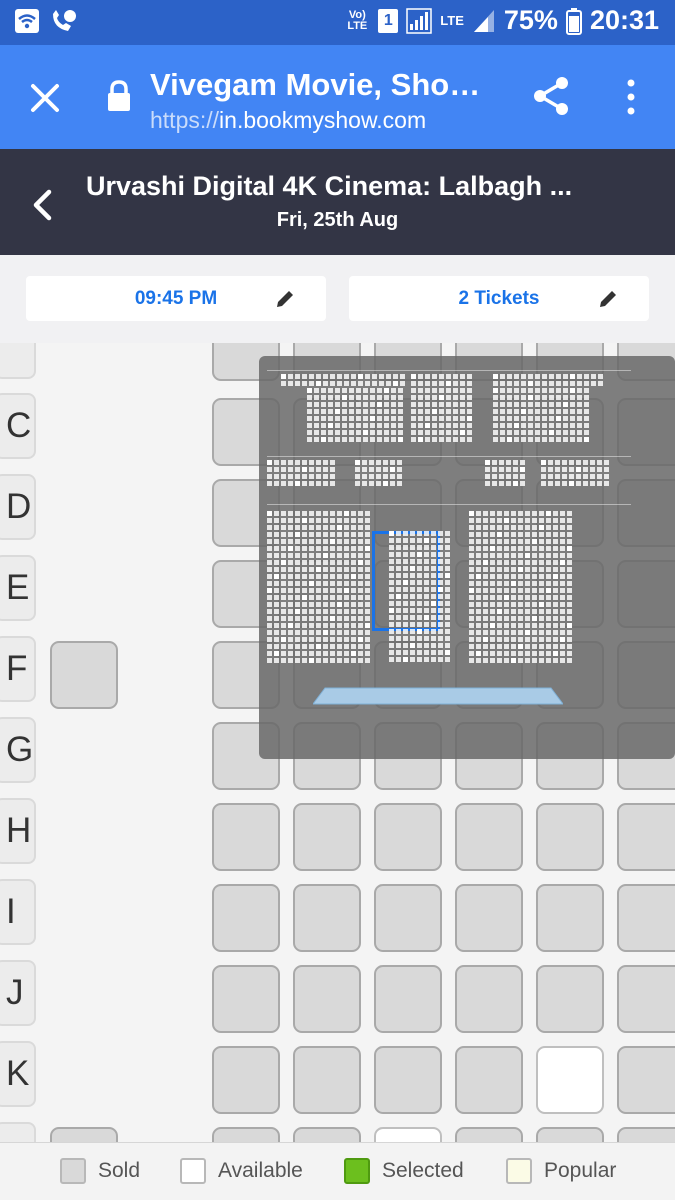 Image resolution: width=675 pixels, height=1200 pixels. What do you see at coordinates (608, 299) in the screenshot?
I see `edit-tickets-icon` at bounding box center [608, 299].